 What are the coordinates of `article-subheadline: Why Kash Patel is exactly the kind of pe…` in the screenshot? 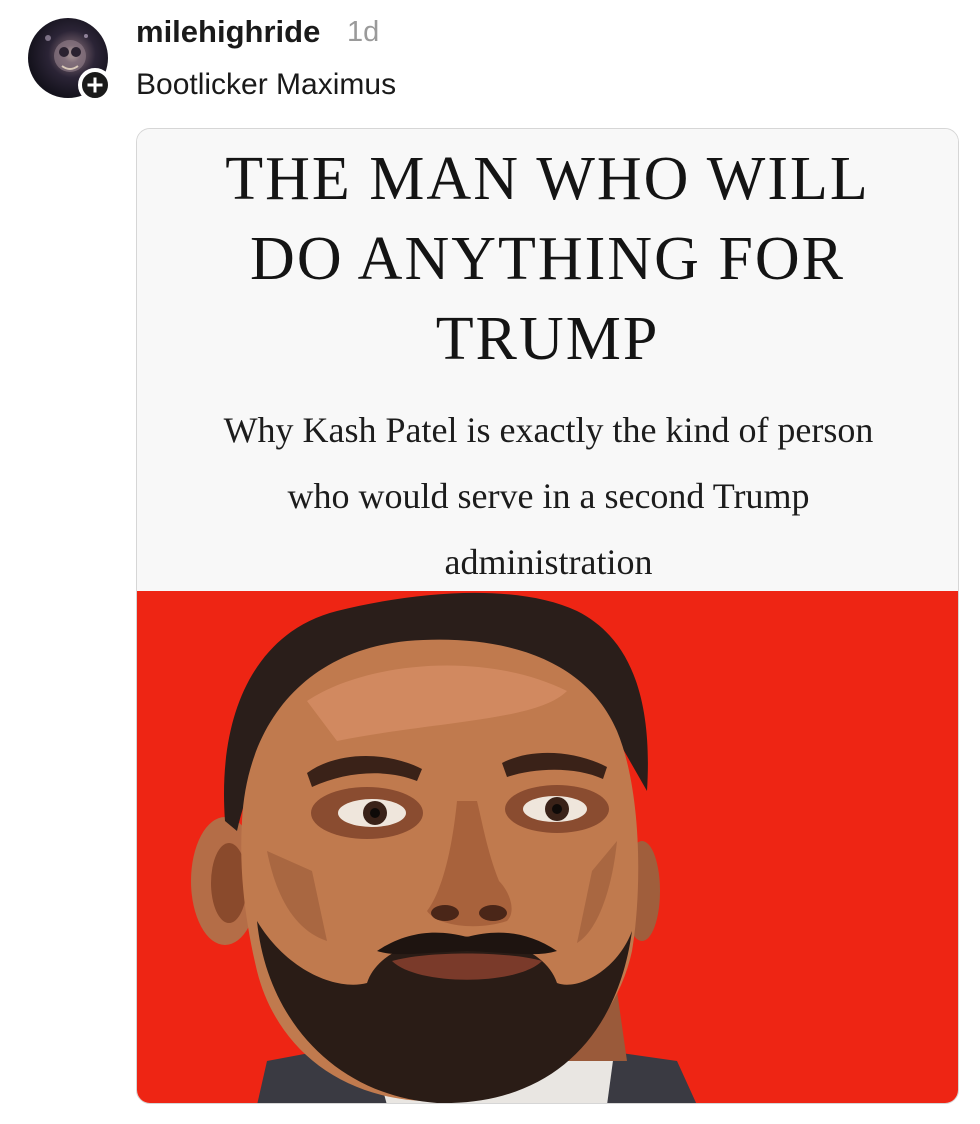 It's located at (548, 496).